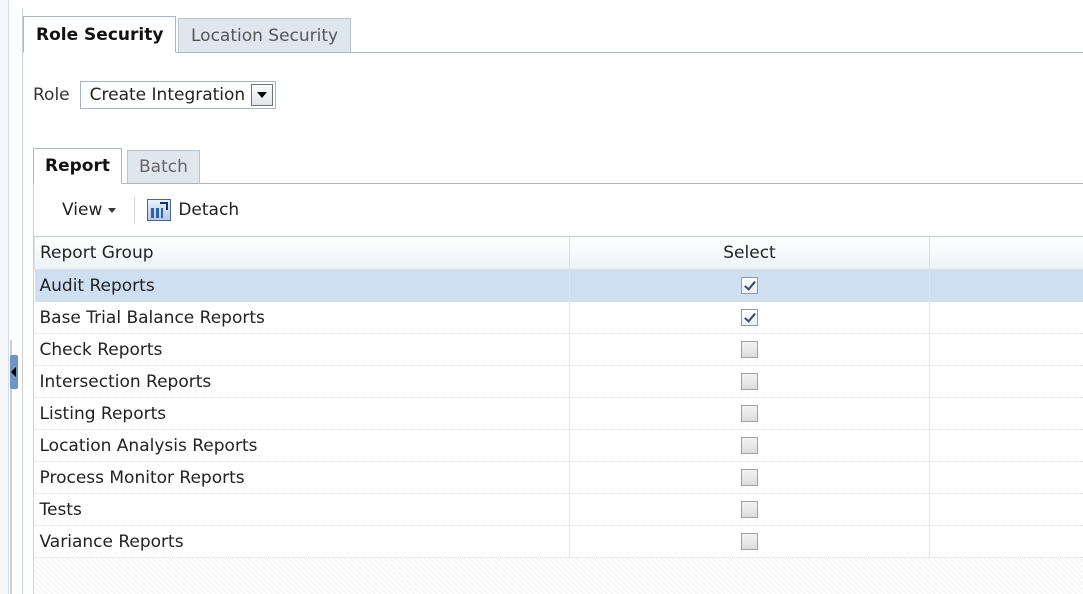 Image resolution: width=1083 pixels, height=594 pixels. Describe the element at coordinates (209, 210) in the screenshot. I see `detach-label: Detach` at that location.